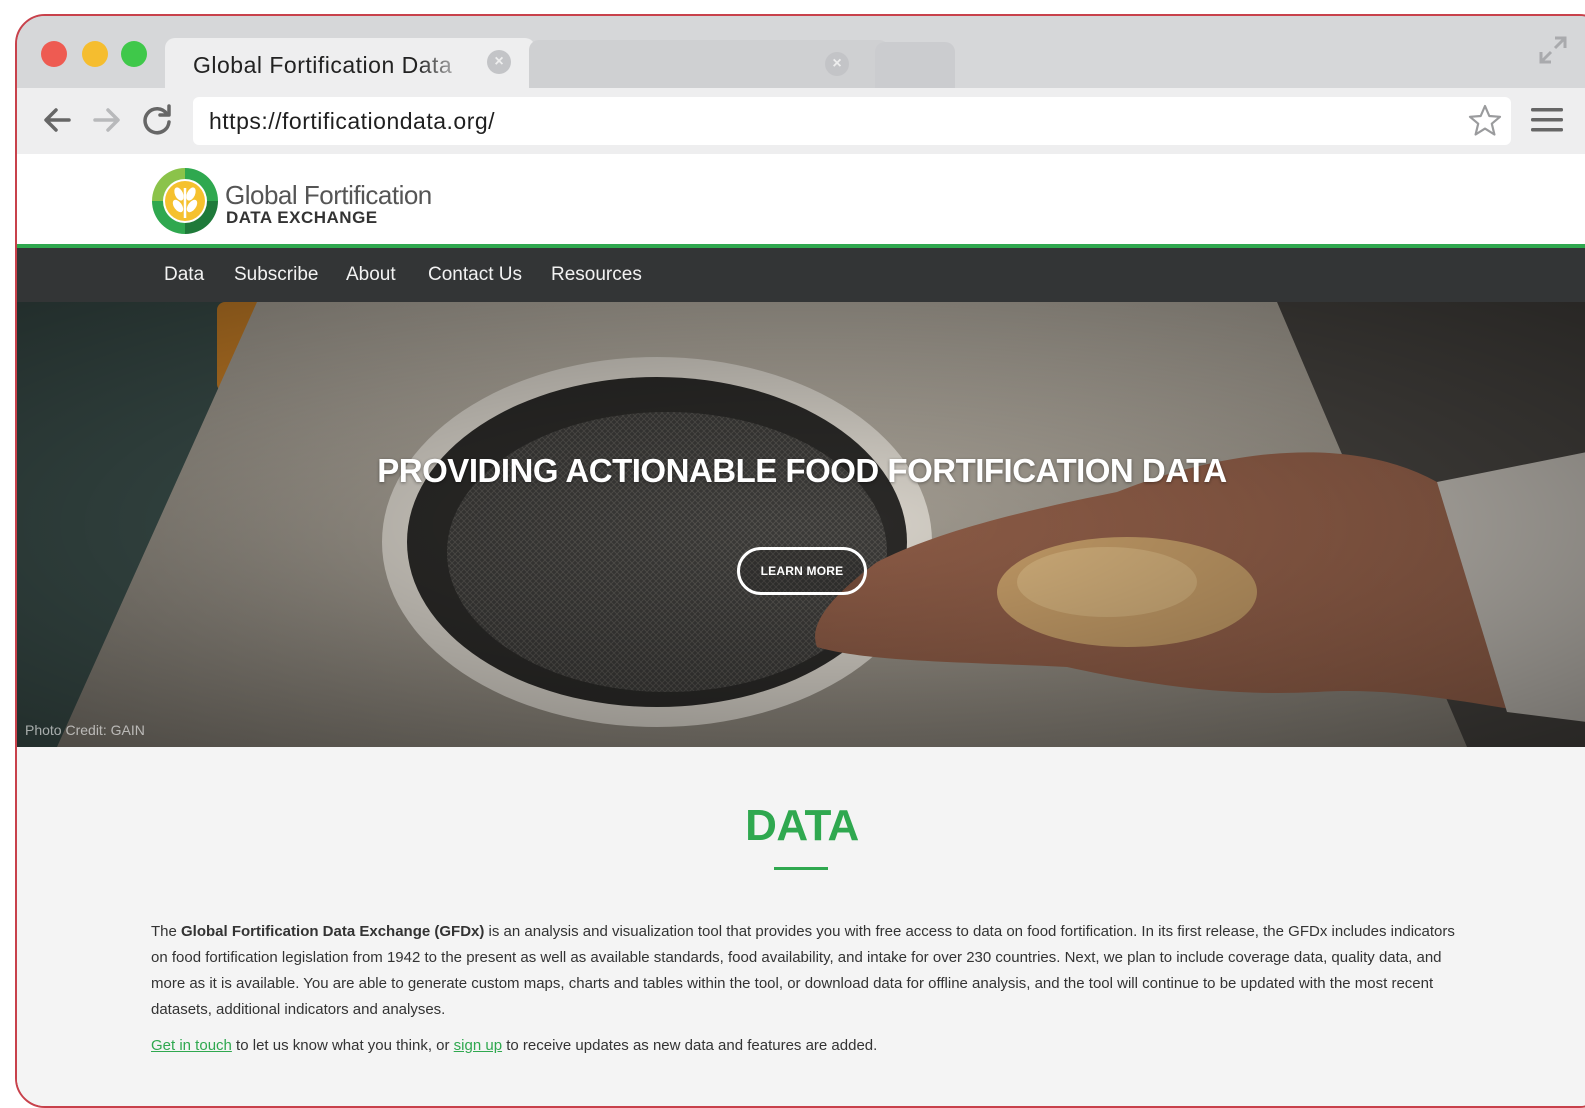 The width and height of the screenshot is (1585, 1108). What do you see at coordinates (802, 825) in the screenshot?
I see `section-heading: DATA` at bounding box center [802, 825].